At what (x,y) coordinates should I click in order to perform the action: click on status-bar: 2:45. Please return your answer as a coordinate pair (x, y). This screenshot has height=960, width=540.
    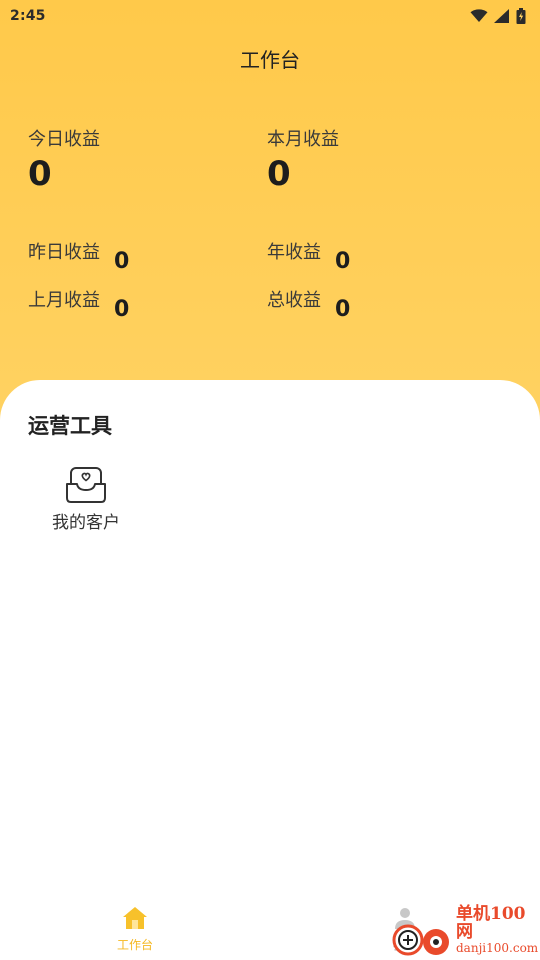
    Looking at the image, I should click on (270, 16).